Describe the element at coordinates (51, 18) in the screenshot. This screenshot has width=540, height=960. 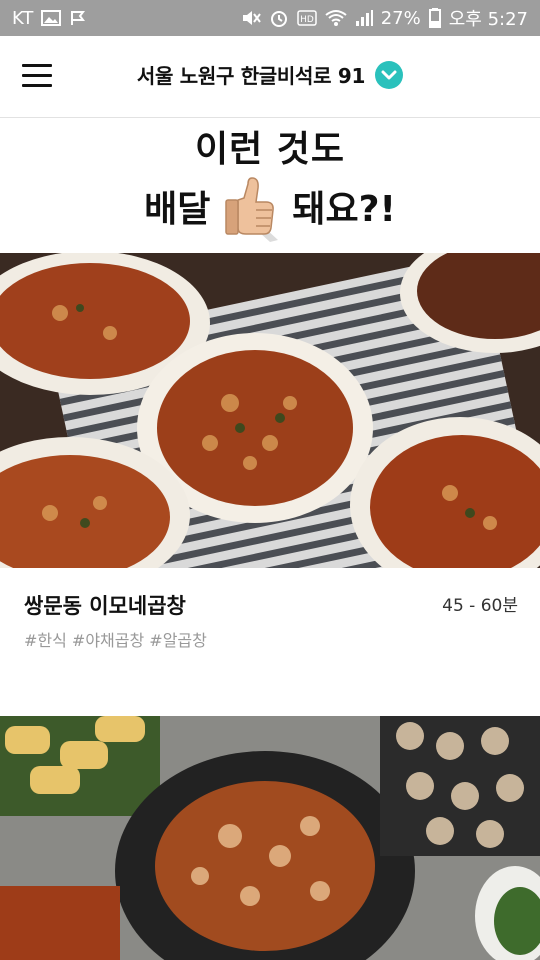
I see `gallery-icon` at that location.